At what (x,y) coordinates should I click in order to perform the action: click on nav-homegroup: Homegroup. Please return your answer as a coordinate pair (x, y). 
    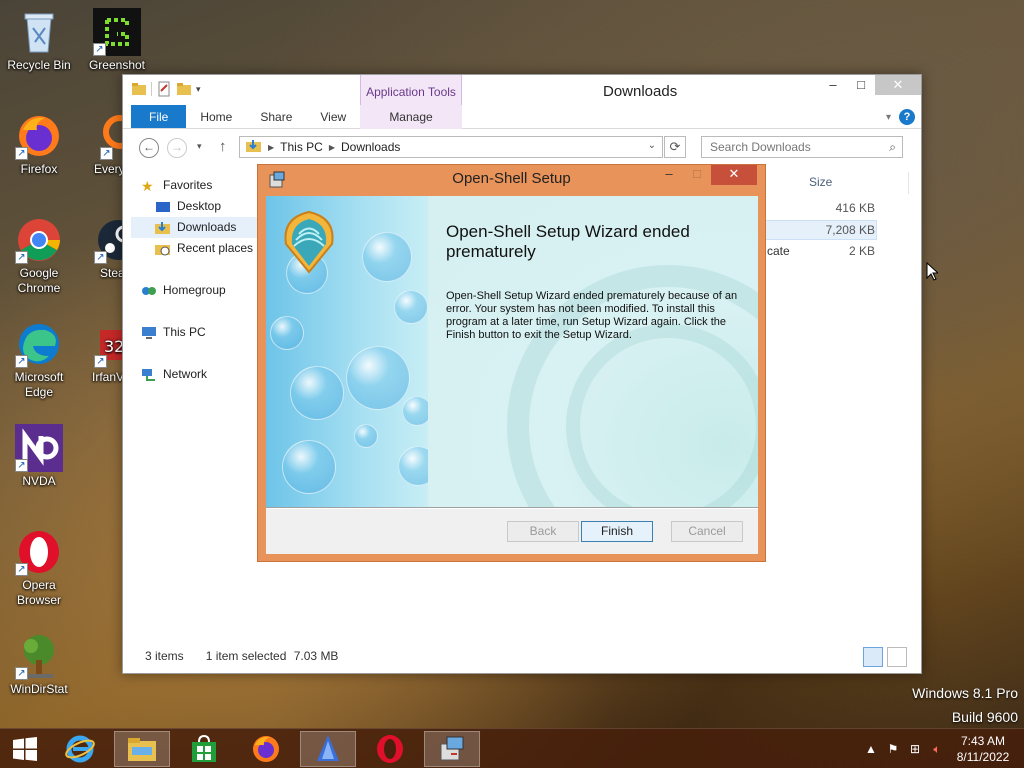
    Looking at the image, I should click on (196, 290).